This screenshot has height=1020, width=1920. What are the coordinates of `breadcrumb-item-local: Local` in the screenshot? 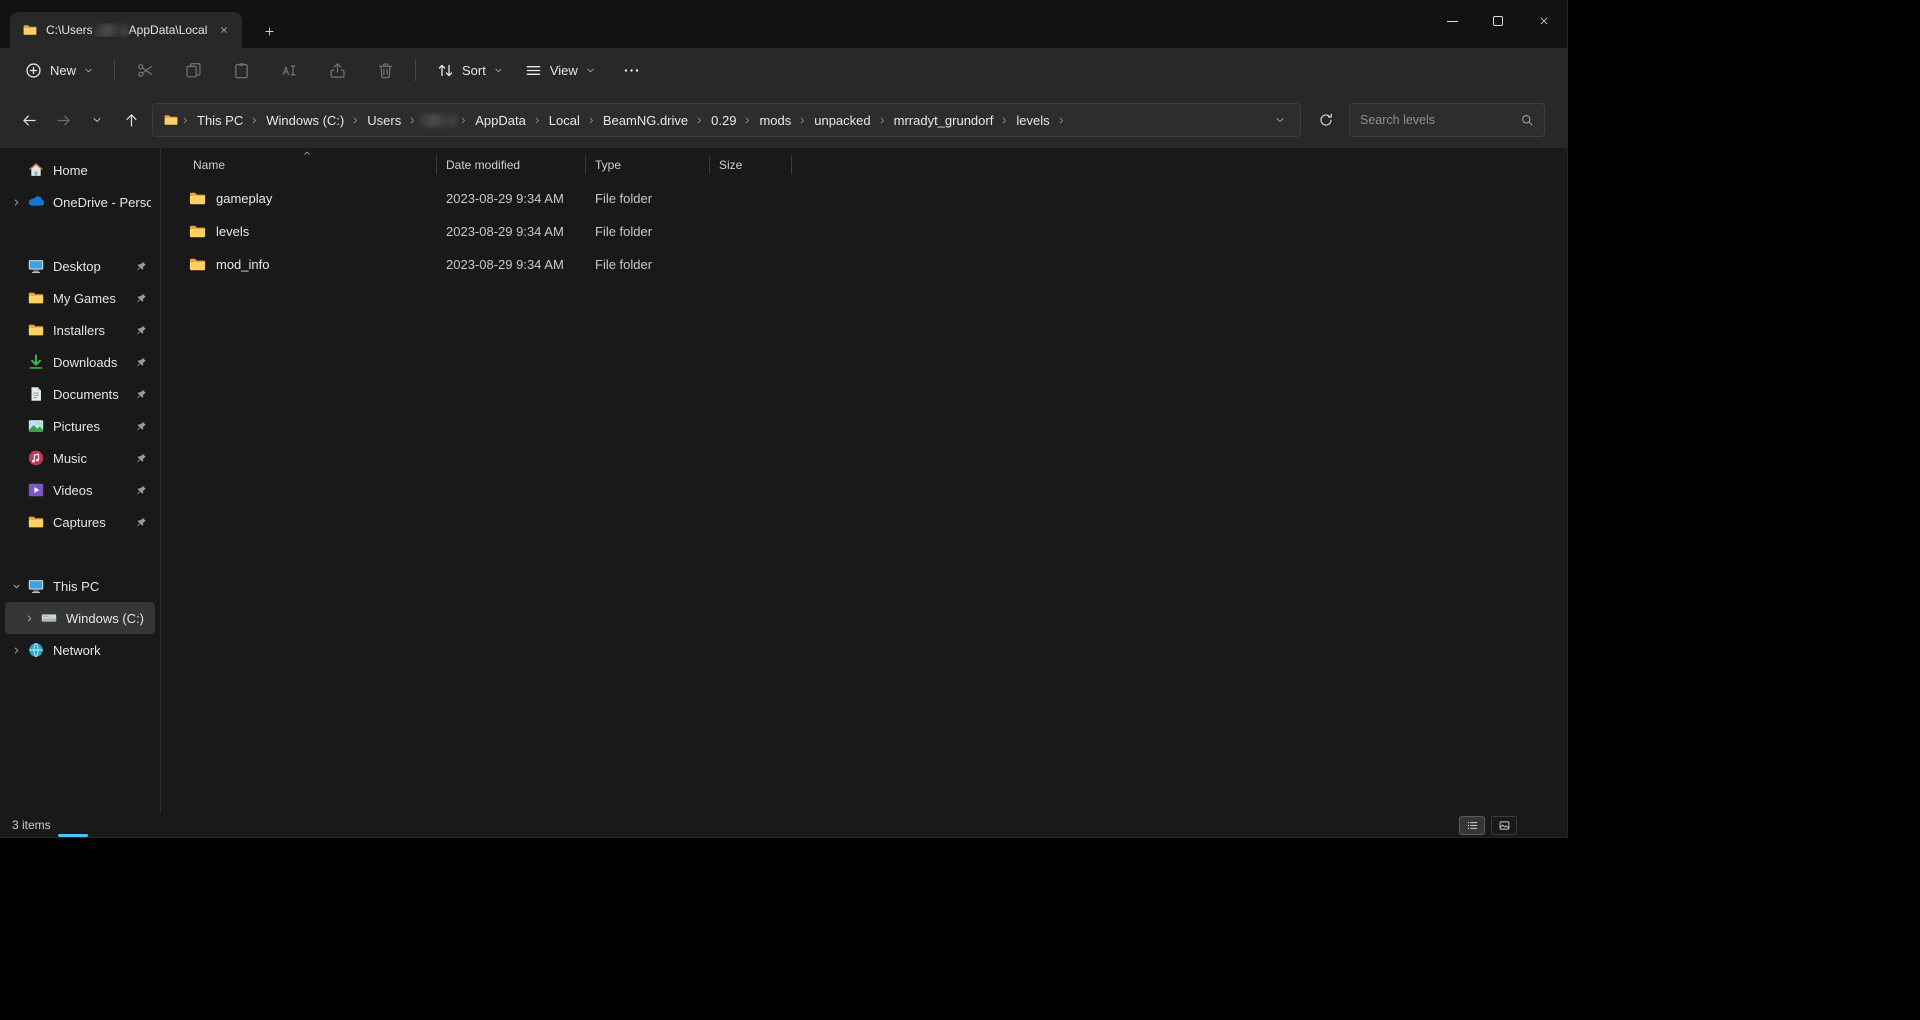 It's located at (564, 120).